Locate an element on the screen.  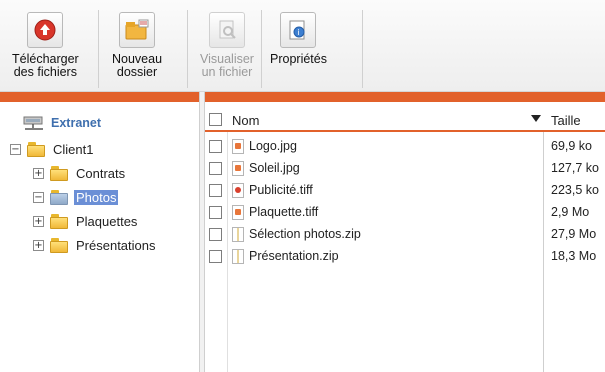
tree-item-label: Contrats is located at coordinates (101, 173).